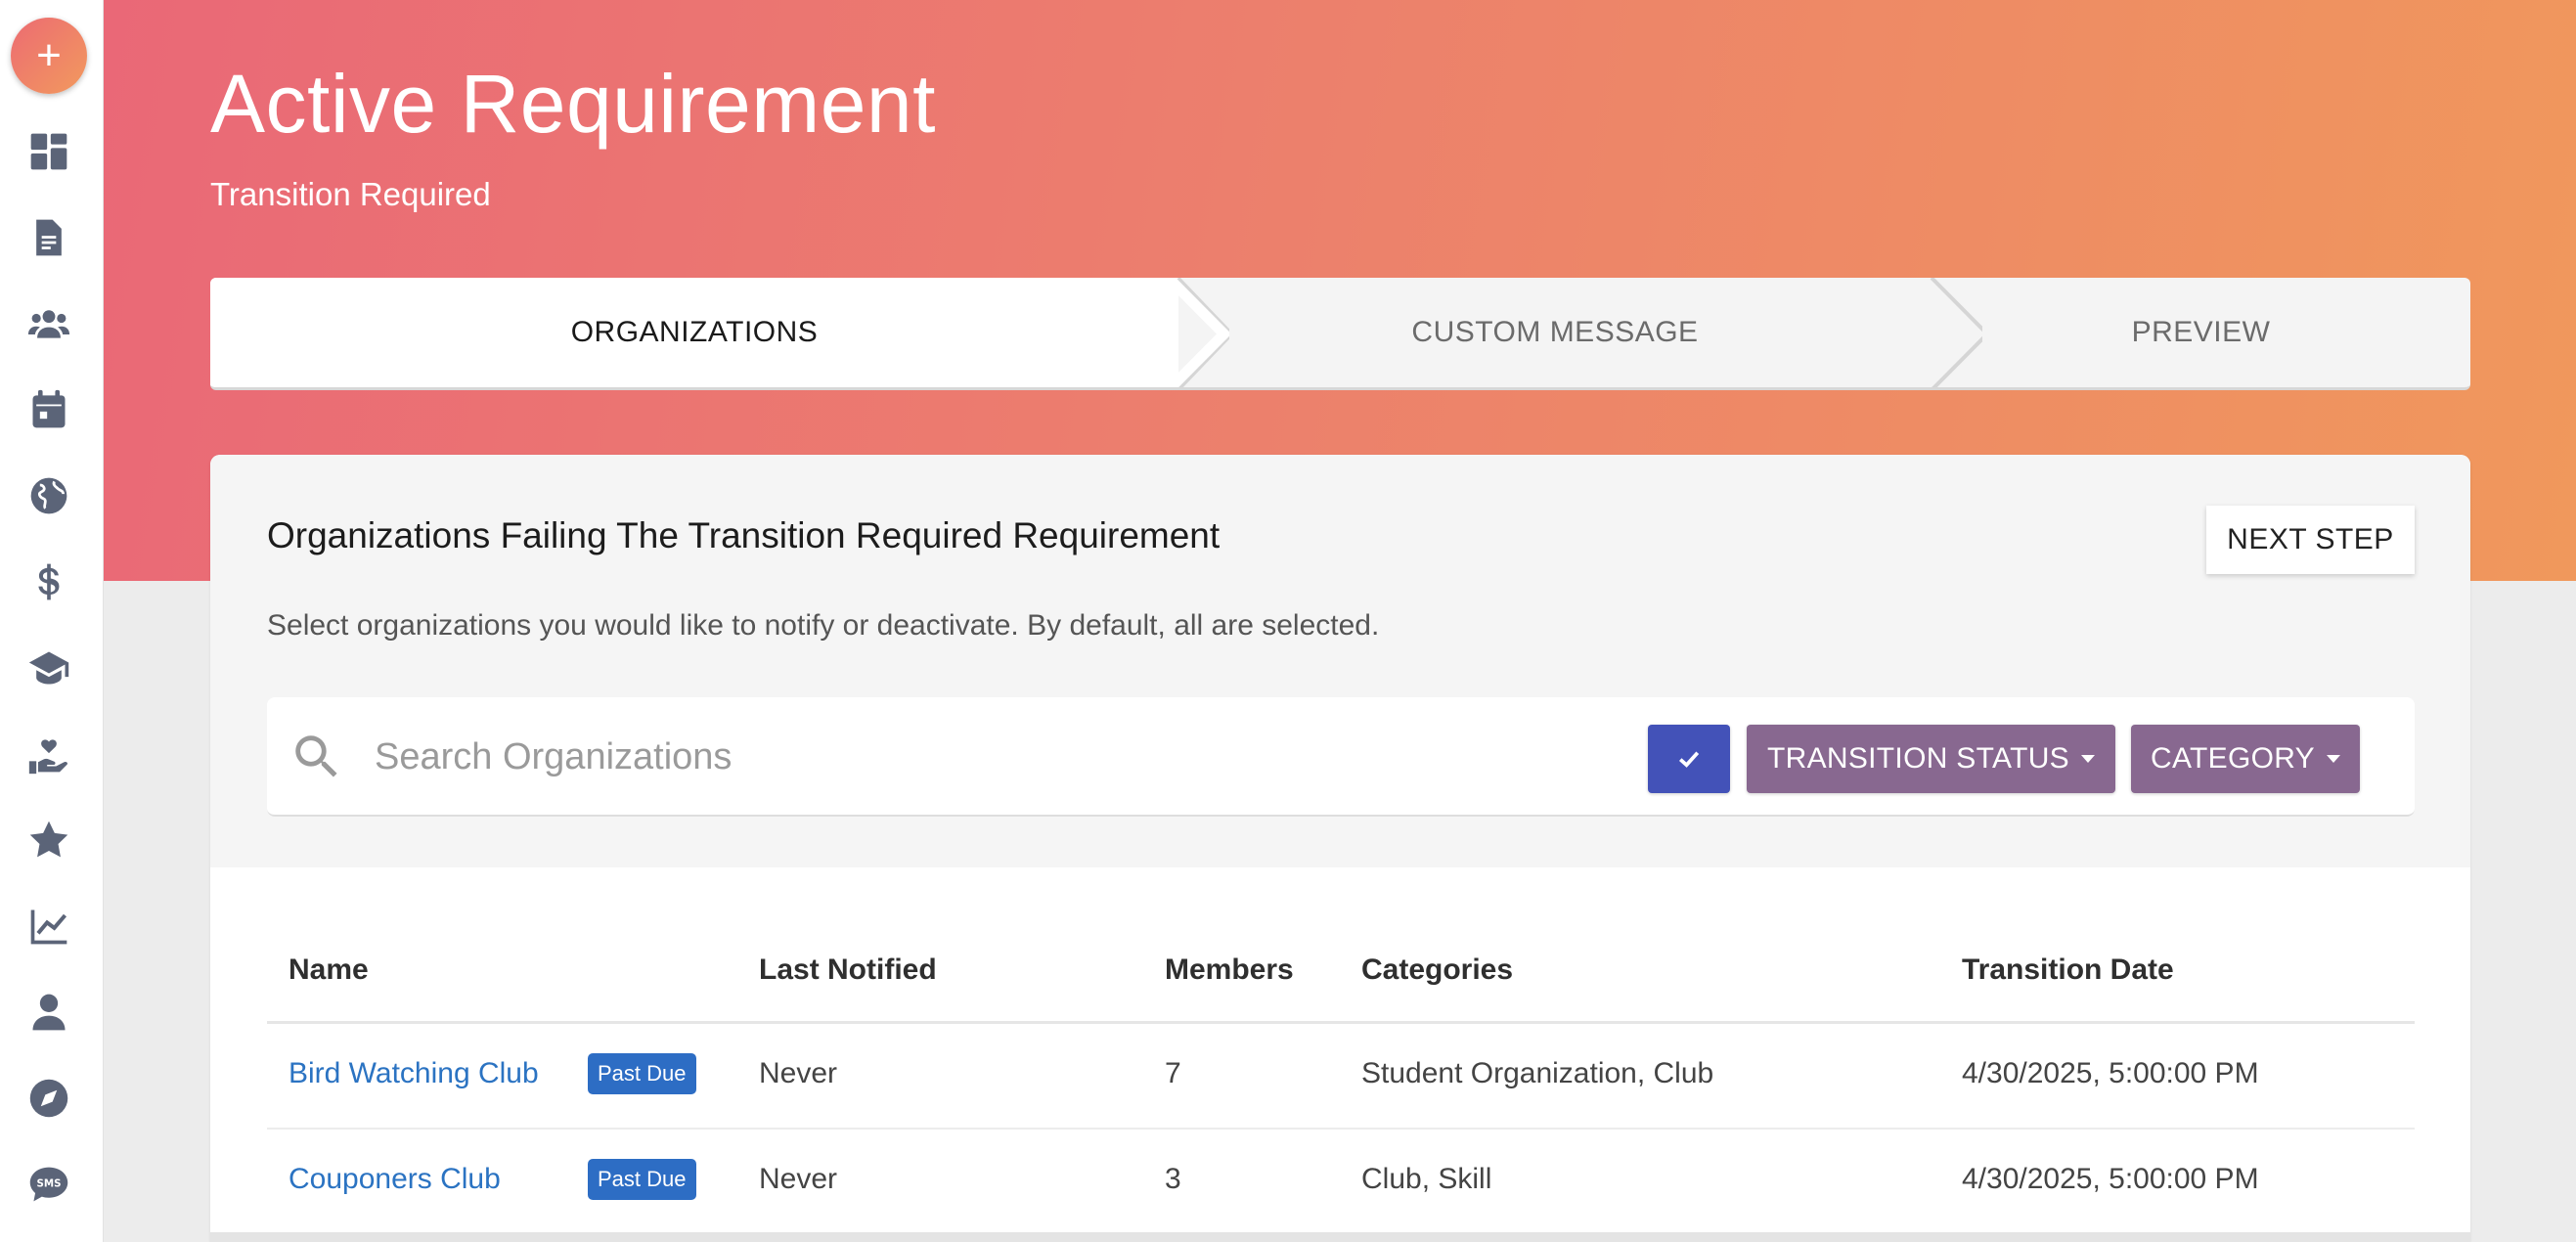  I want to click on plus-icon: +, so click(49, 55).